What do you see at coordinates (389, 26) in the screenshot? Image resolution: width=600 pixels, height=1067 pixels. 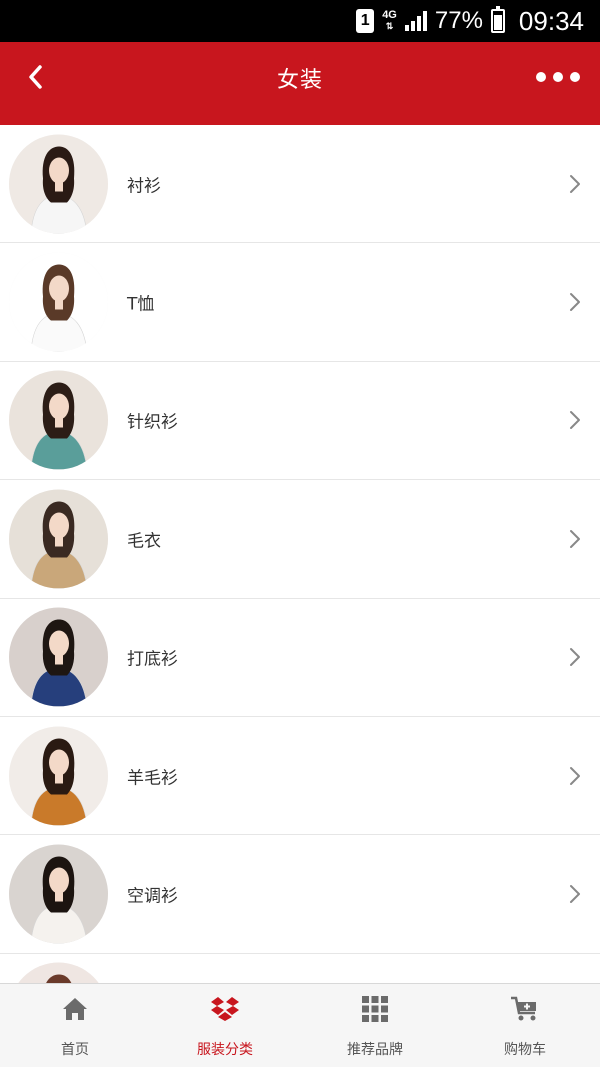 I see `network-arrows: ⇅` at bounding box center [389, 26].